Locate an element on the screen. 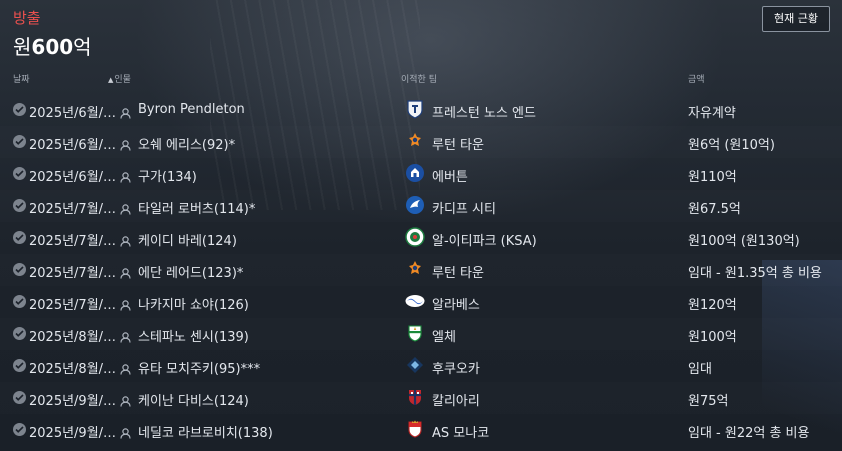  player-name-link: 케이난 다비스(124) is located at coordinates (193, 399).